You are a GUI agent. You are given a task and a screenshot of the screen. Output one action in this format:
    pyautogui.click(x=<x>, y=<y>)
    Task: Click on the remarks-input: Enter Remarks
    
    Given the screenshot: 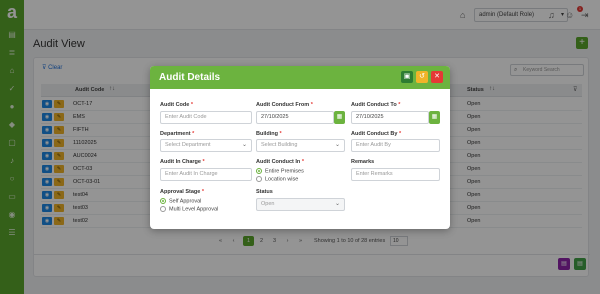 What is the action you would take?
    pyautogui.click(x=395, y=174)
    